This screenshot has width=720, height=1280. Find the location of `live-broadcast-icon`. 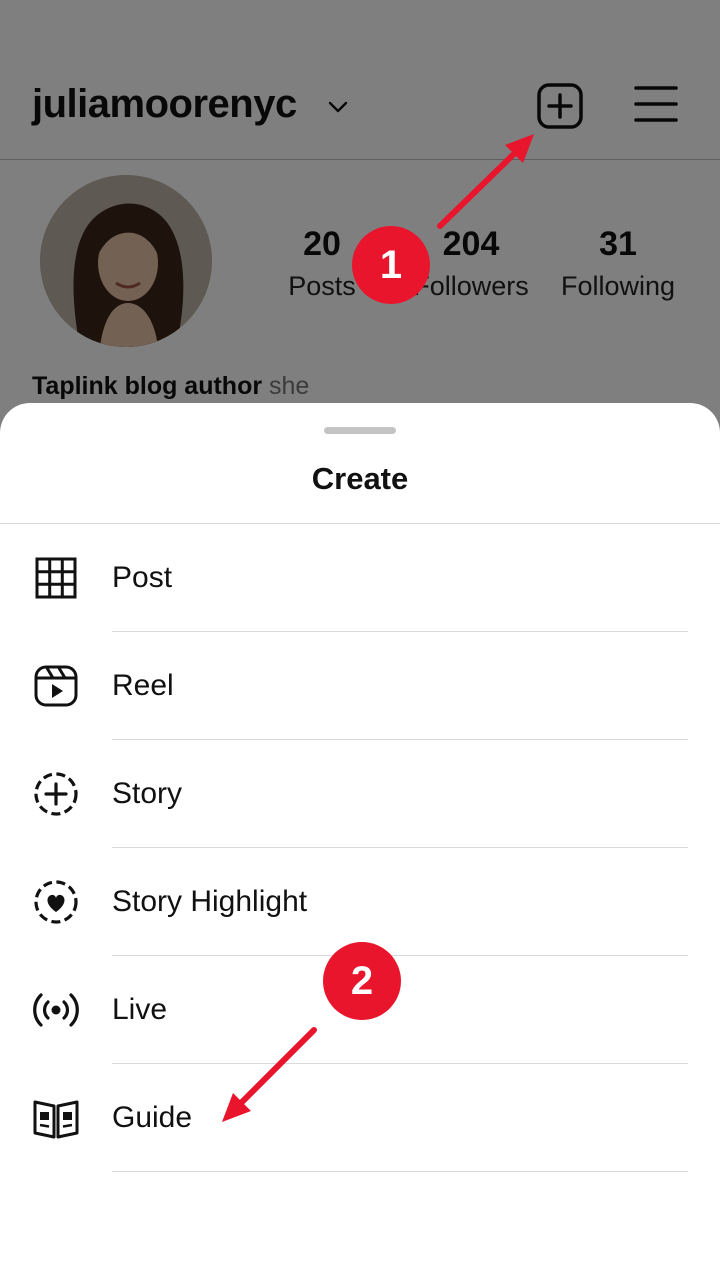

live-broadcast-icon is located at coordinates (56, 1010).